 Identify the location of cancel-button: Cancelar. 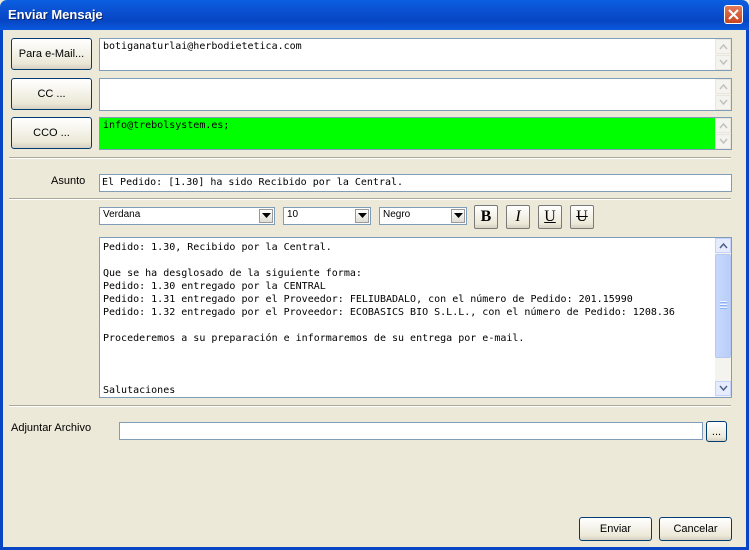
(695, 529).